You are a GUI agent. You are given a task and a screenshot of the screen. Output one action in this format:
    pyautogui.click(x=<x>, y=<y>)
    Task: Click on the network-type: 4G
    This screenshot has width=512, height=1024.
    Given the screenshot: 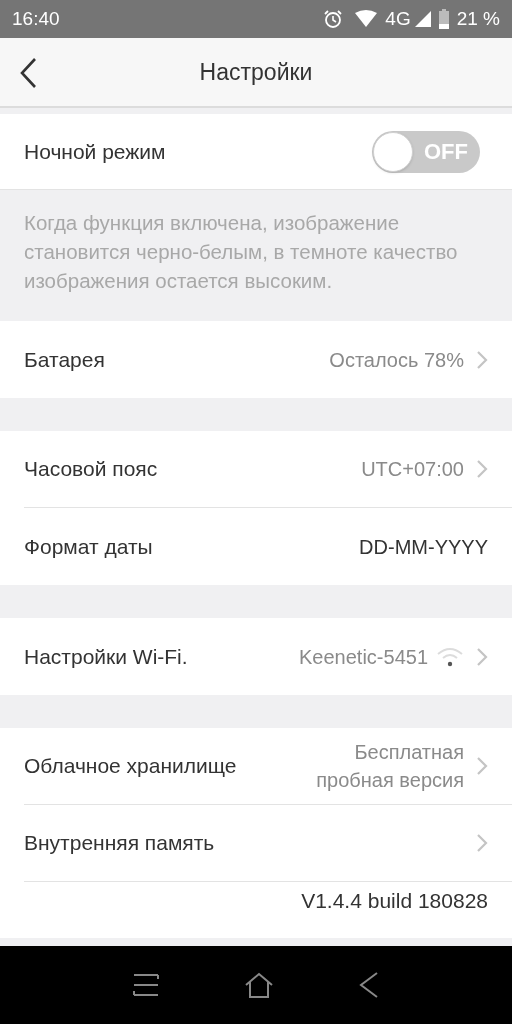 What is the action you would take?
    pyautogui.click(x=398, y=18)
    